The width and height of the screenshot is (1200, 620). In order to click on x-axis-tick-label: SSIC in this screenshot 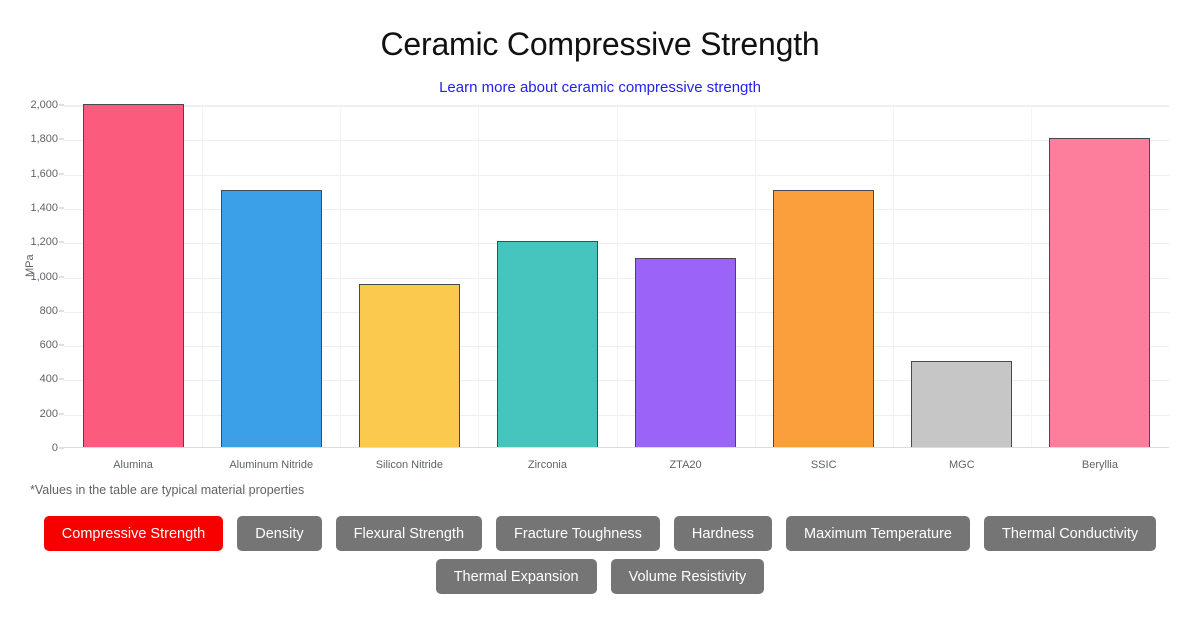, I will do `click(823, 465)`.